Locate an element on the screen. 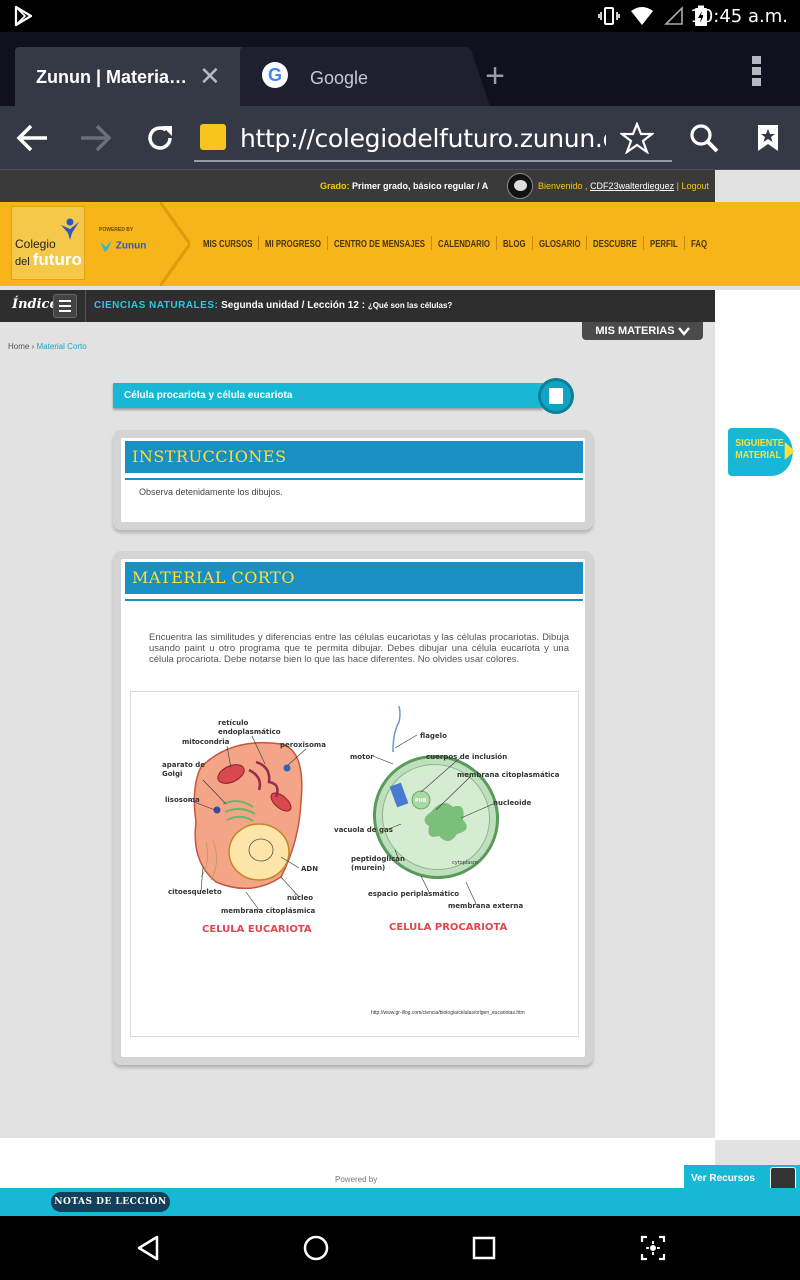  vibrate-icon is located at coordinates (609, 16).